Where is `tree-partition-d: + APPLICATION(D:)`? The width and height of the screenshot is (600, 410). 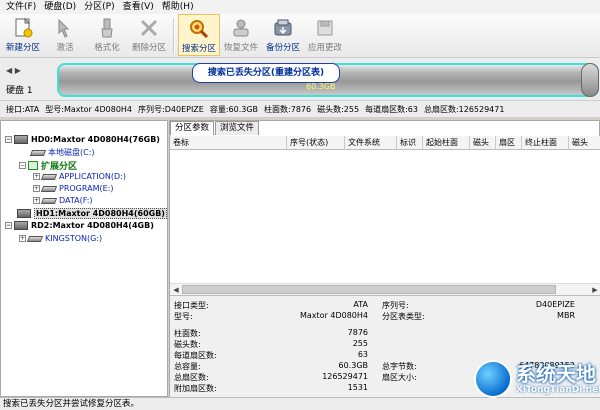
tree-partition-d: + APPLICATION(D:) is located at coordinates (79, 176).